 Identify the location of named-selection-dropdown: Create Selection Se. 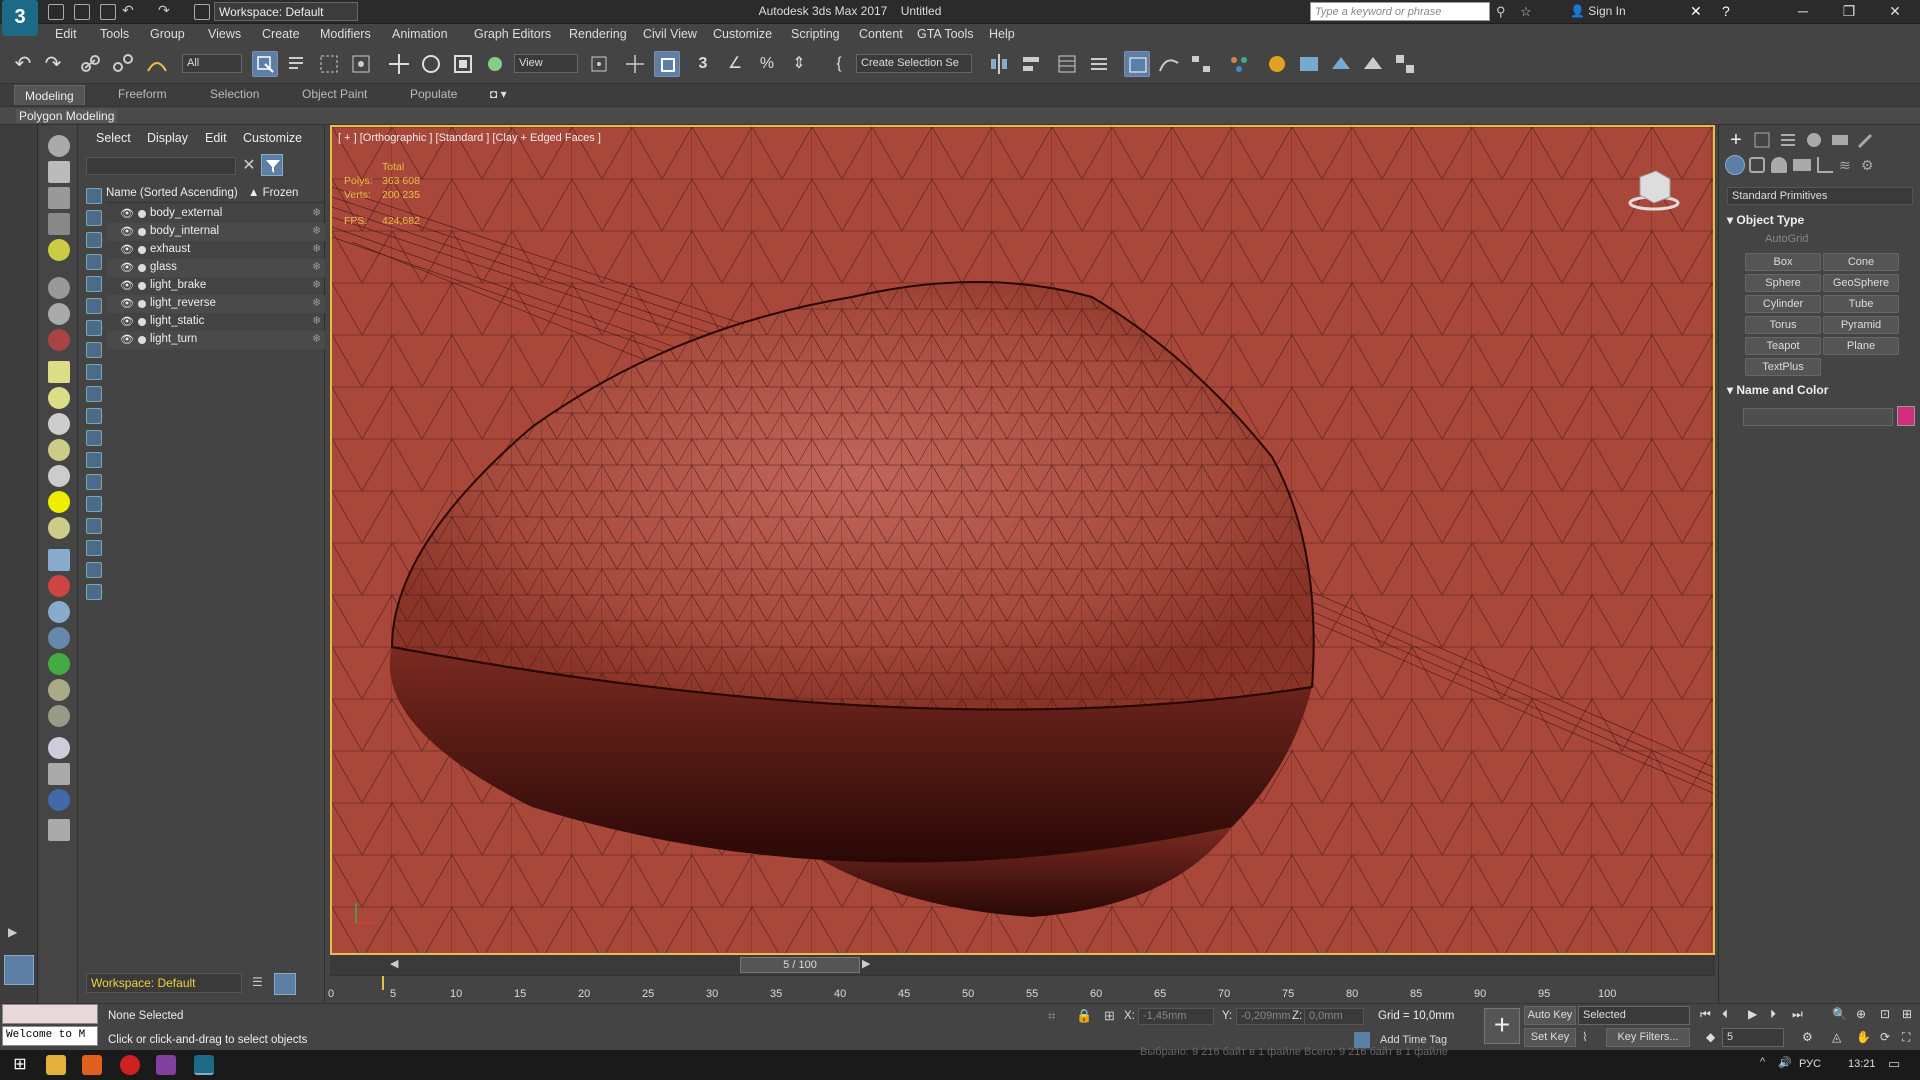
(914, 63).